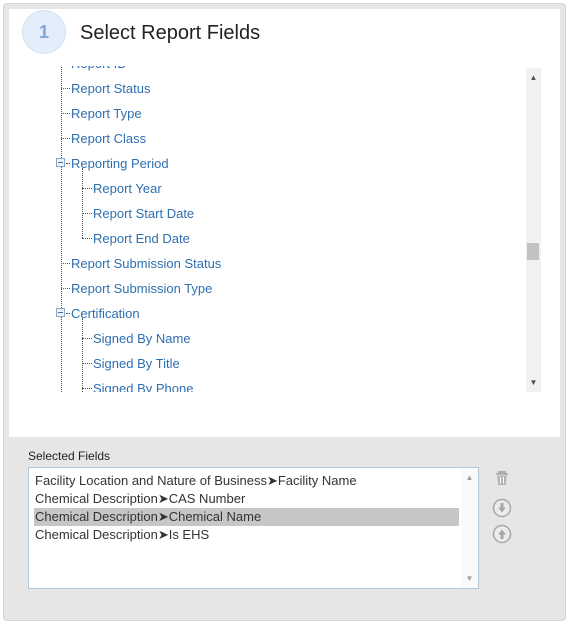 The width and height of the screenshot is (570, 625). I want to click on tree-node-report-status: Report Status, so click(111, 88).